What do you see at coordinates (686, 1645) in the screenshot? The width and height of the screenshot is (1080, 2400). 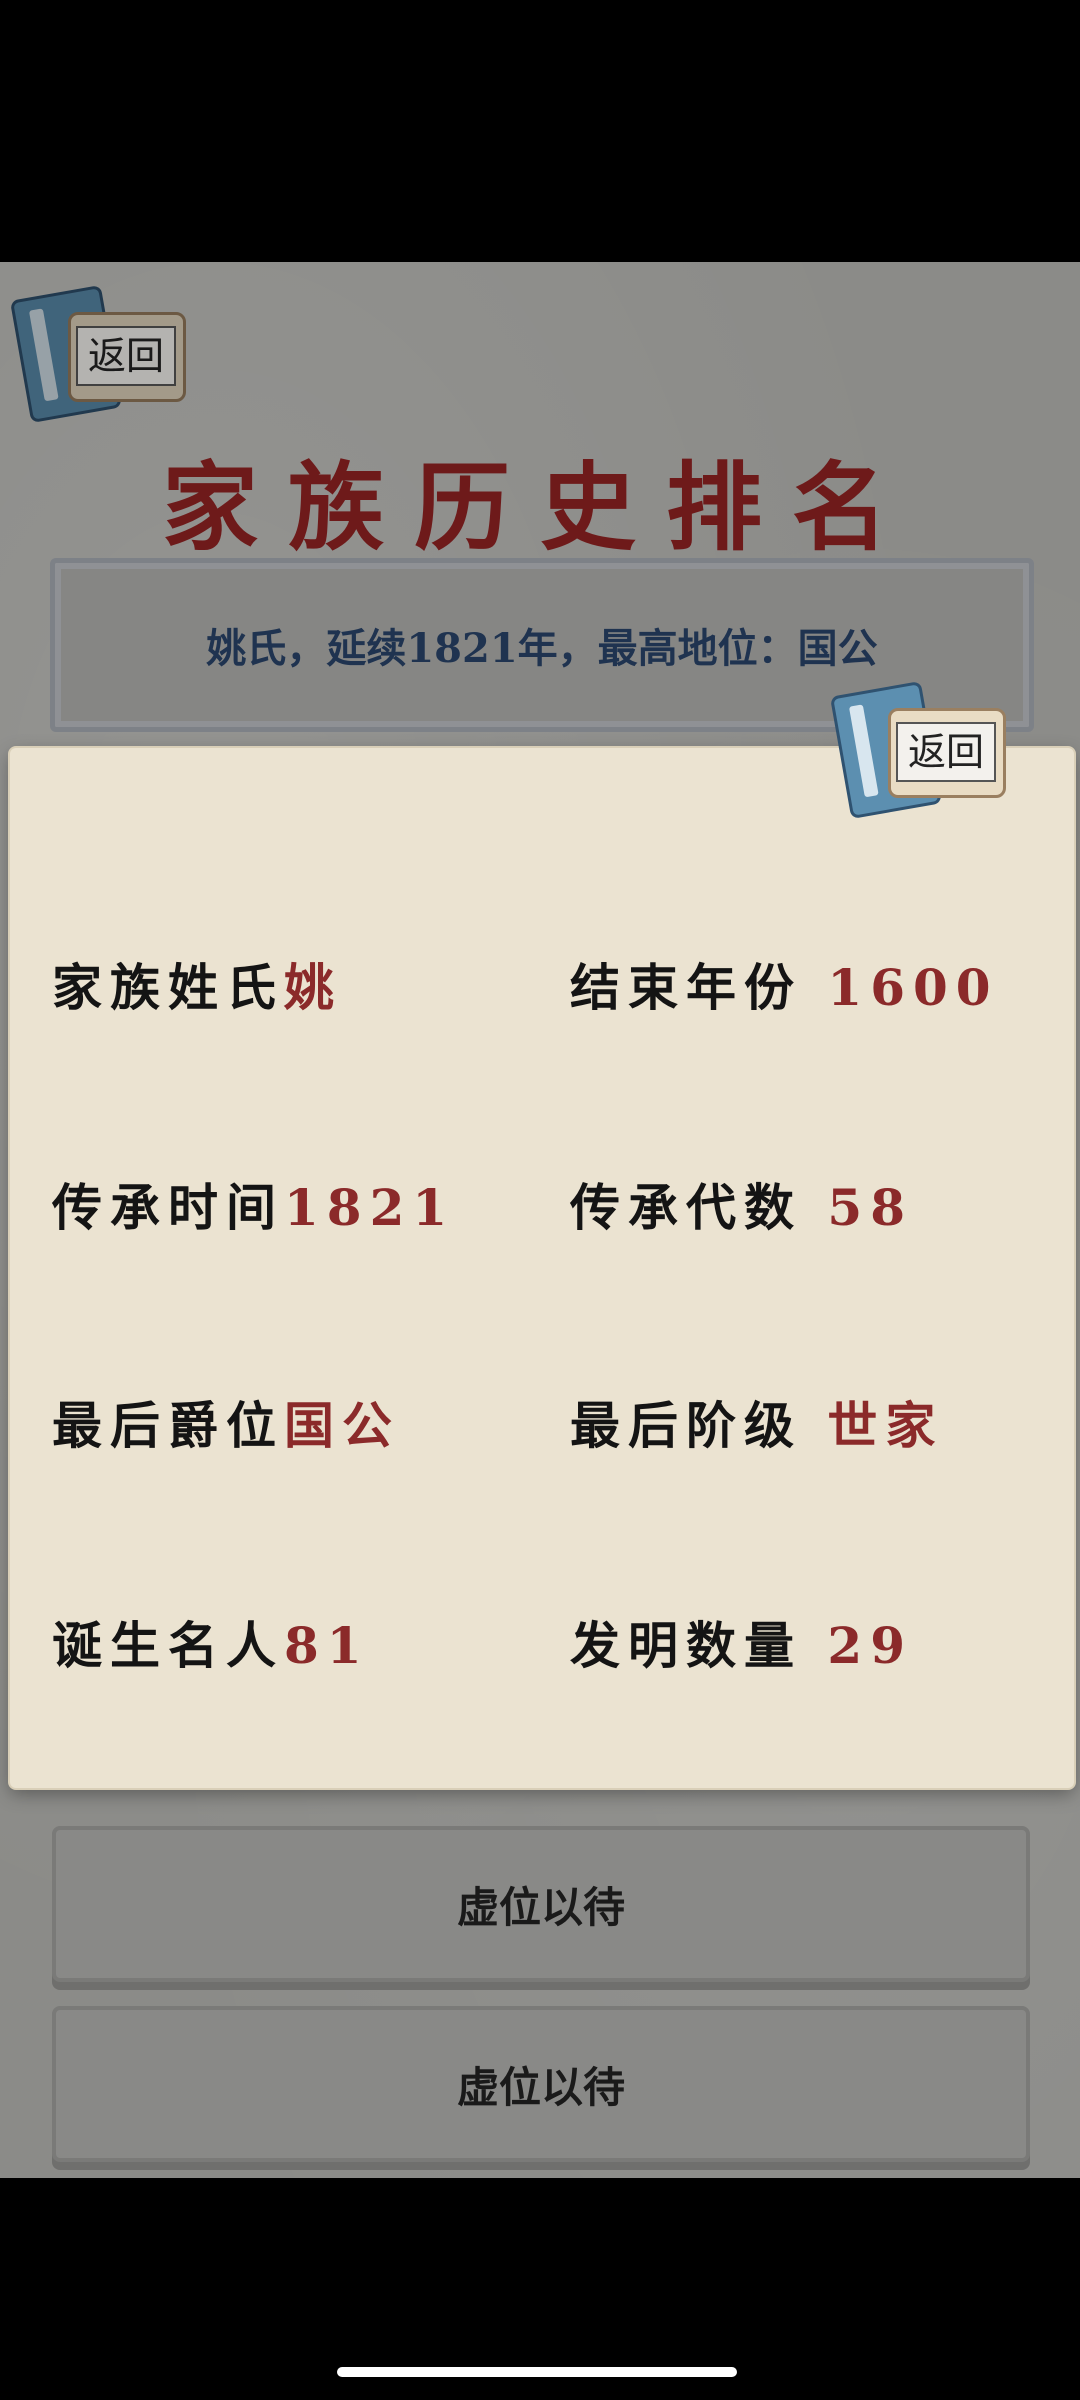 I see `stat-label: 发明数量` at bounding box center [686, 1645].